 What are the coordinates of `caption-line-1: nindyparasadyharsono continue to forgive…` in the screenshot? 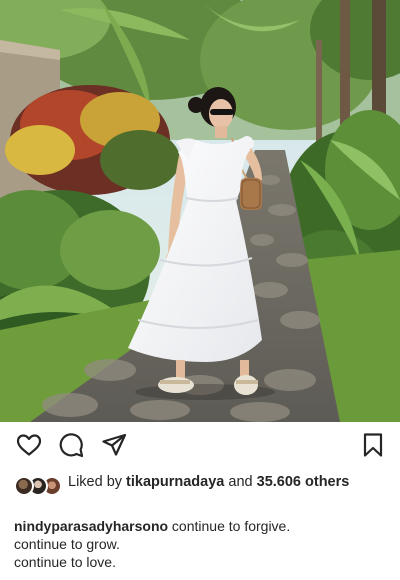 It's located at (202, 526).